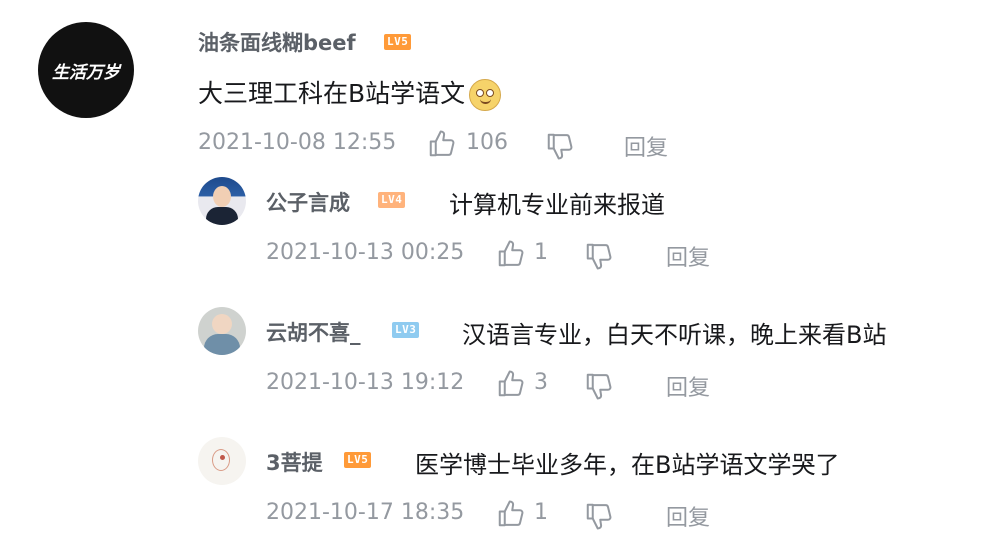 The image size is (990, 540). I want to click on username: 公子言成, so click(308, 202).